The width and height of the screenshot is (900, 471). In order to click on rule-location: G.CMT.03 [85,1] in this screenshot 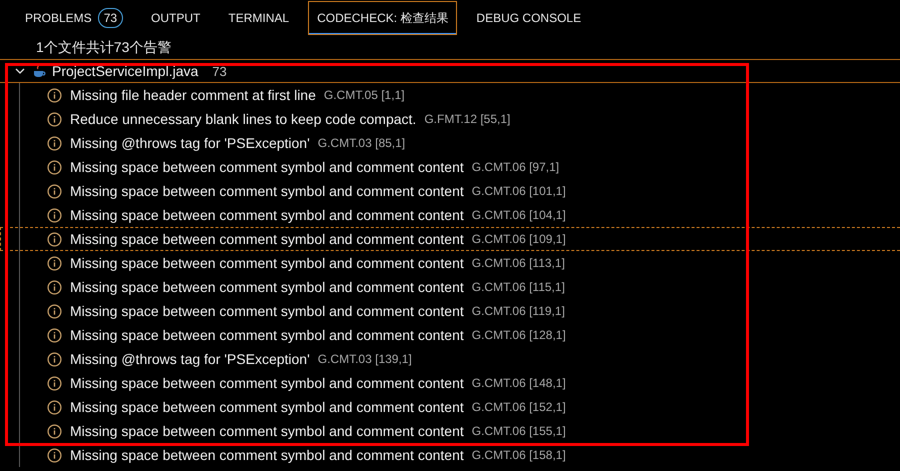, I will do `click(362, 143)`.